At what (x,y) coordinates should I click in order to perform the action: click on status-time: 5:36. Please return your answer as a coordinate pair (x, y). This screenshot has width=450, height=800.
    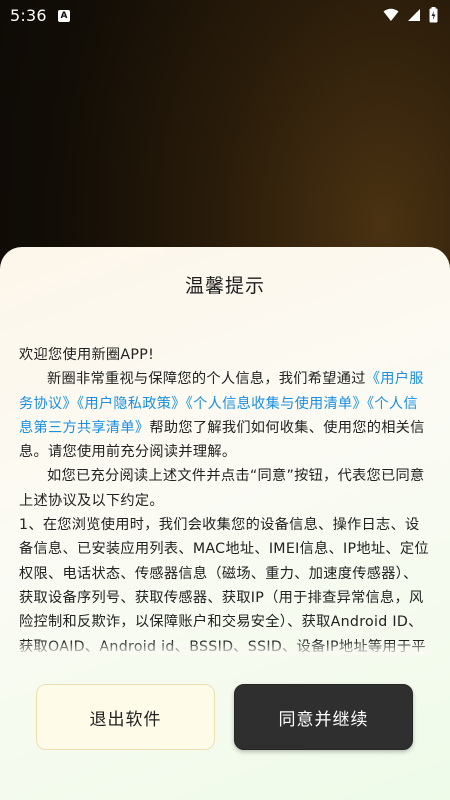
    Looking at the image, I should click on (28, 15).